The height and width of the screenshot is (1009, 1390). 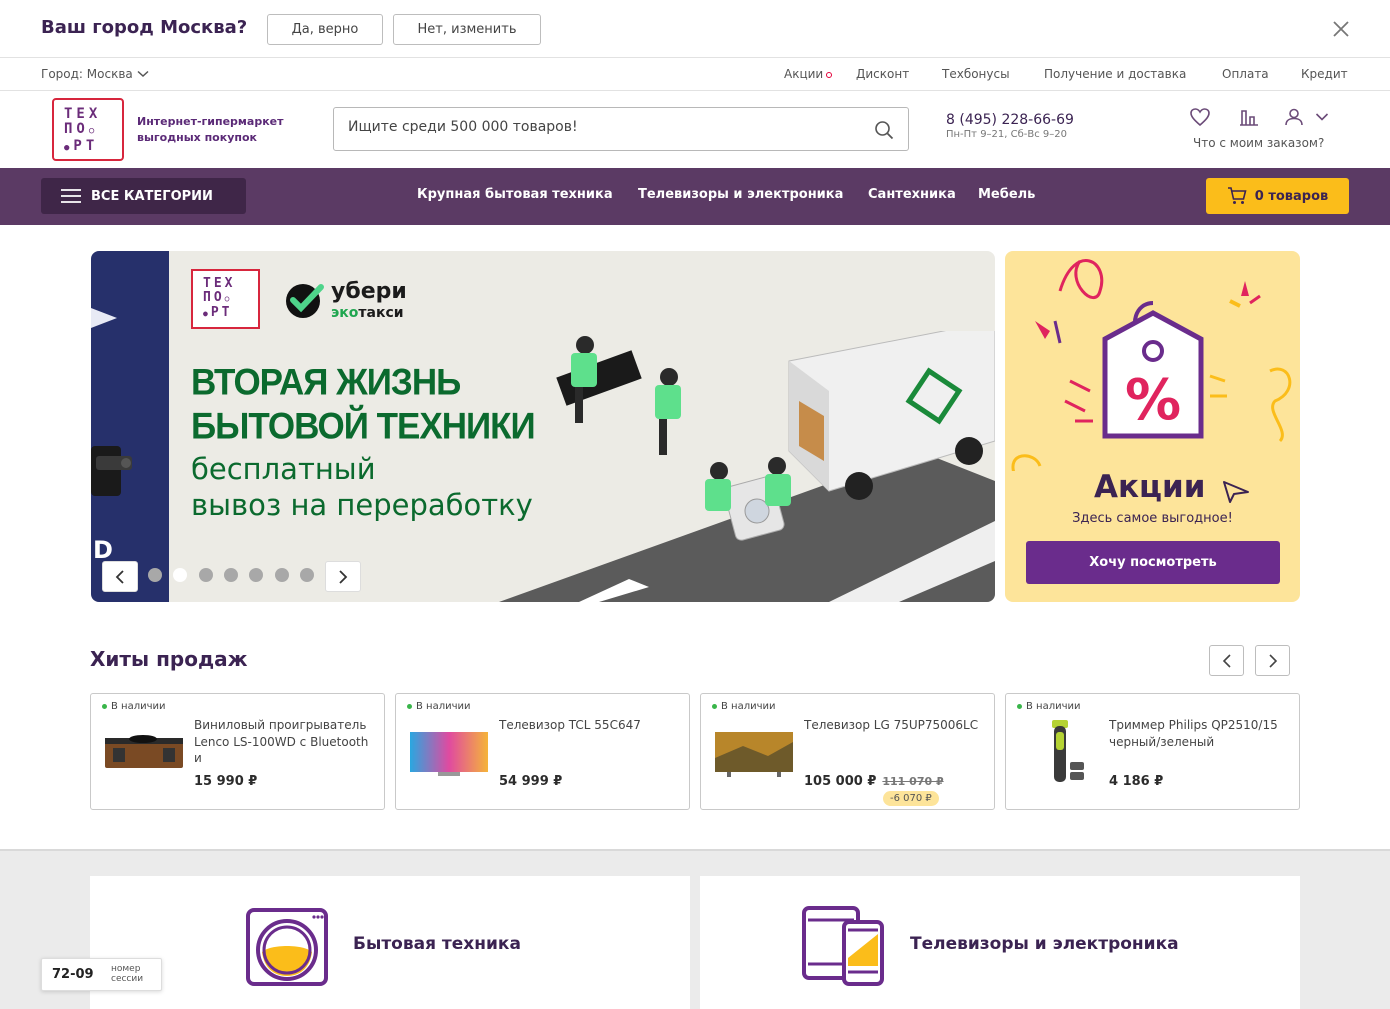 I want to click on site-logo: ТЕХ ПО○ ●РТ, so click(x=88, y=129).